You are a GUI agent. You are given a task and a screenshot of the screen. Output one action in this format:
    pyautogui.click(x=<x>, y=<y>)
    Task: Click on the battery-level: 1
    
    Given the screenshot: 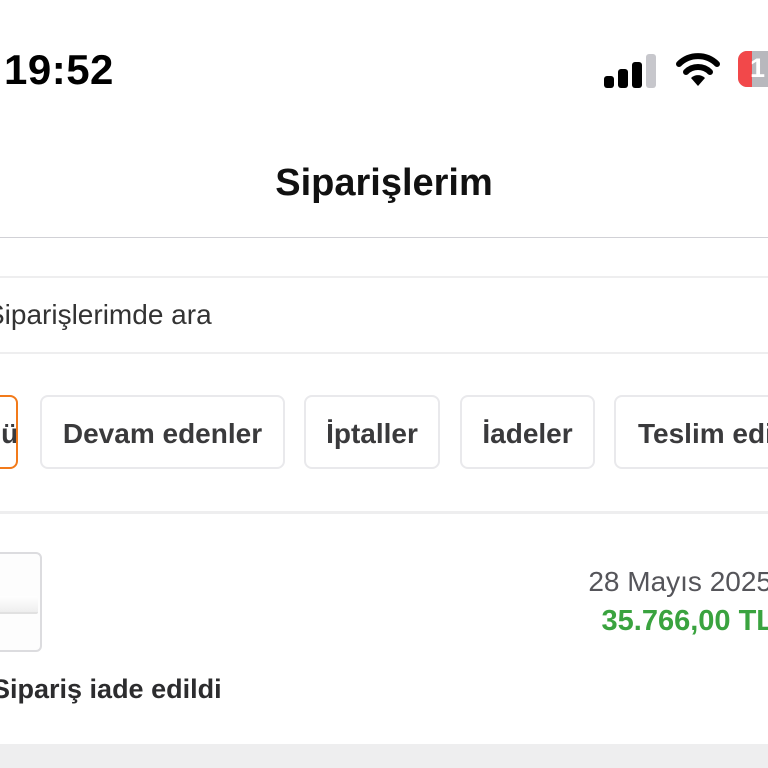 What is the action you would take?
    pyautogui.click(x=758, y=68)
    